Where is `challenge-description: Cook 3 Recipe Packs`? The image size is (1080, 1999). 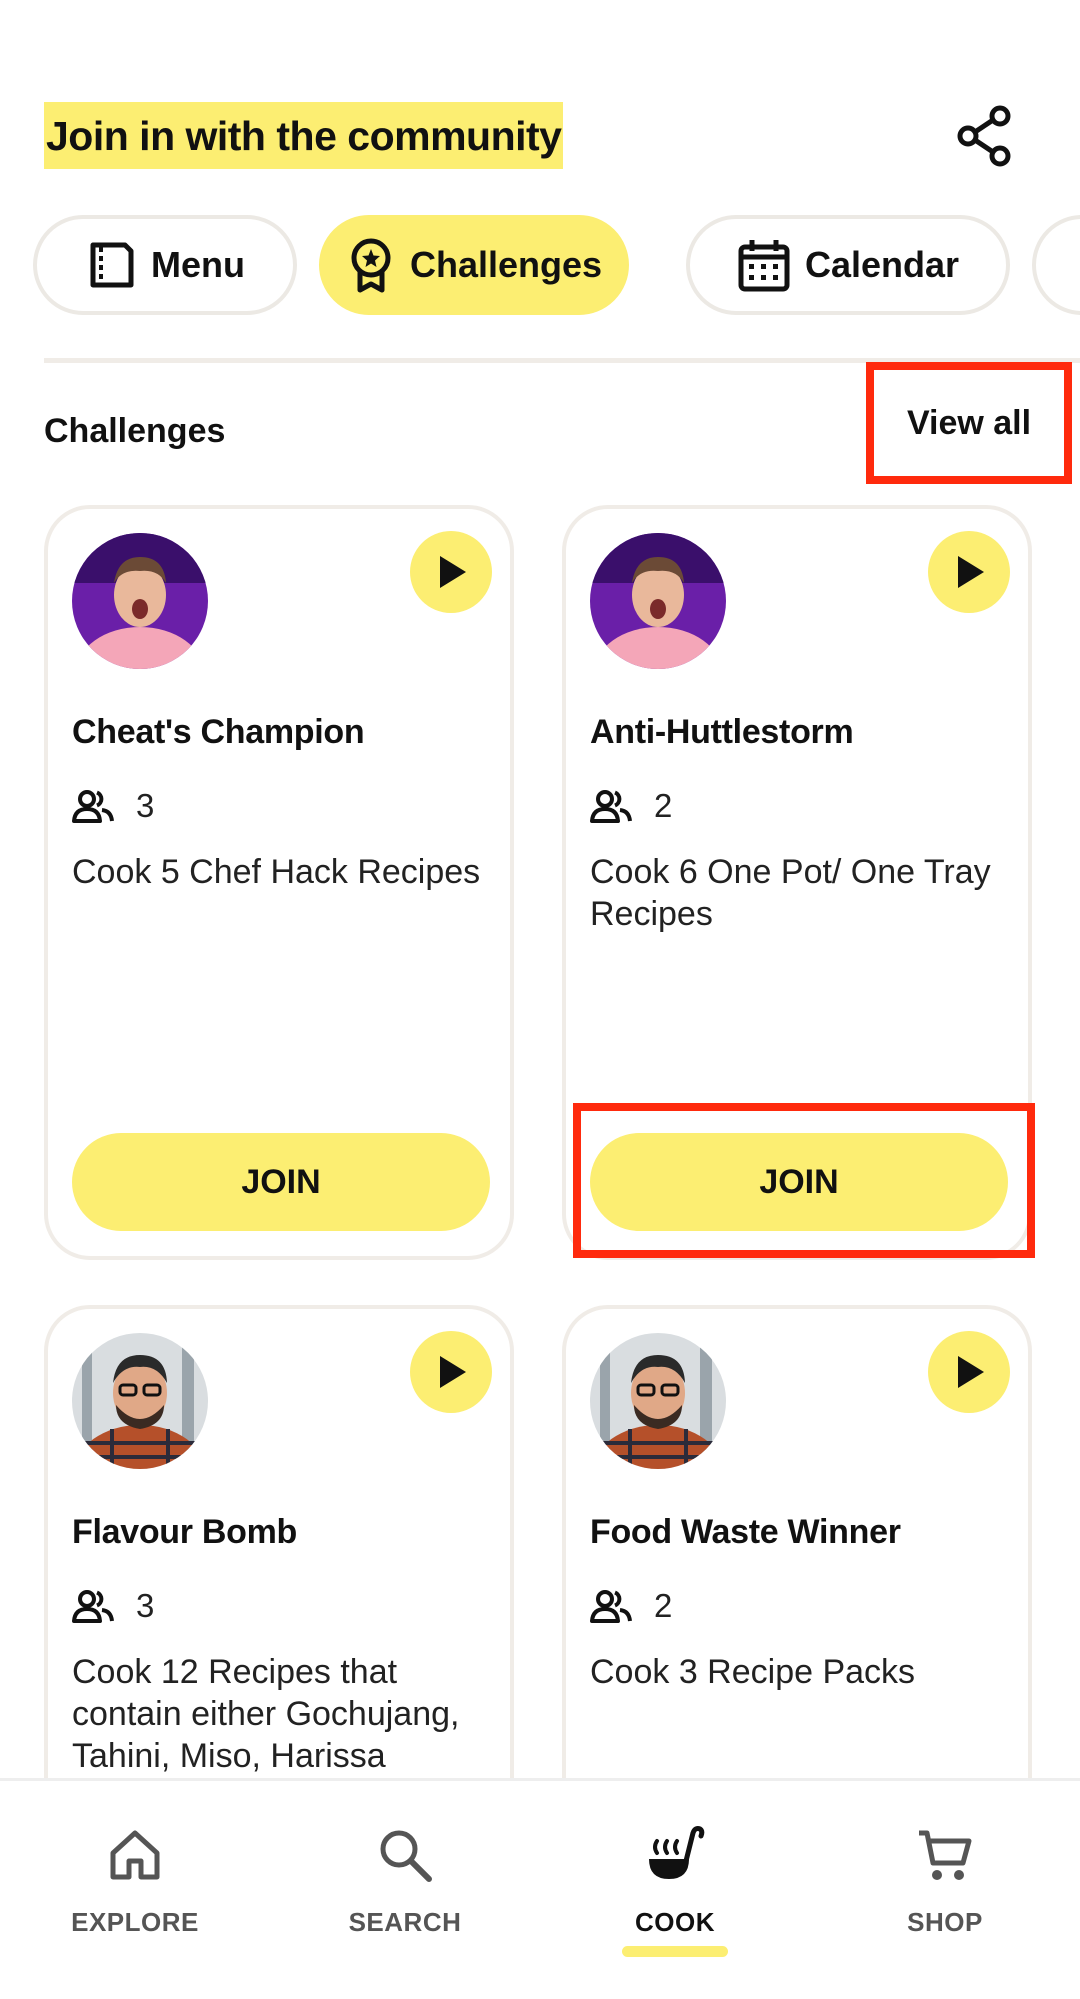 challenge-description: Cook 3 Recipe Packs is located at coordinates (753, 1672).